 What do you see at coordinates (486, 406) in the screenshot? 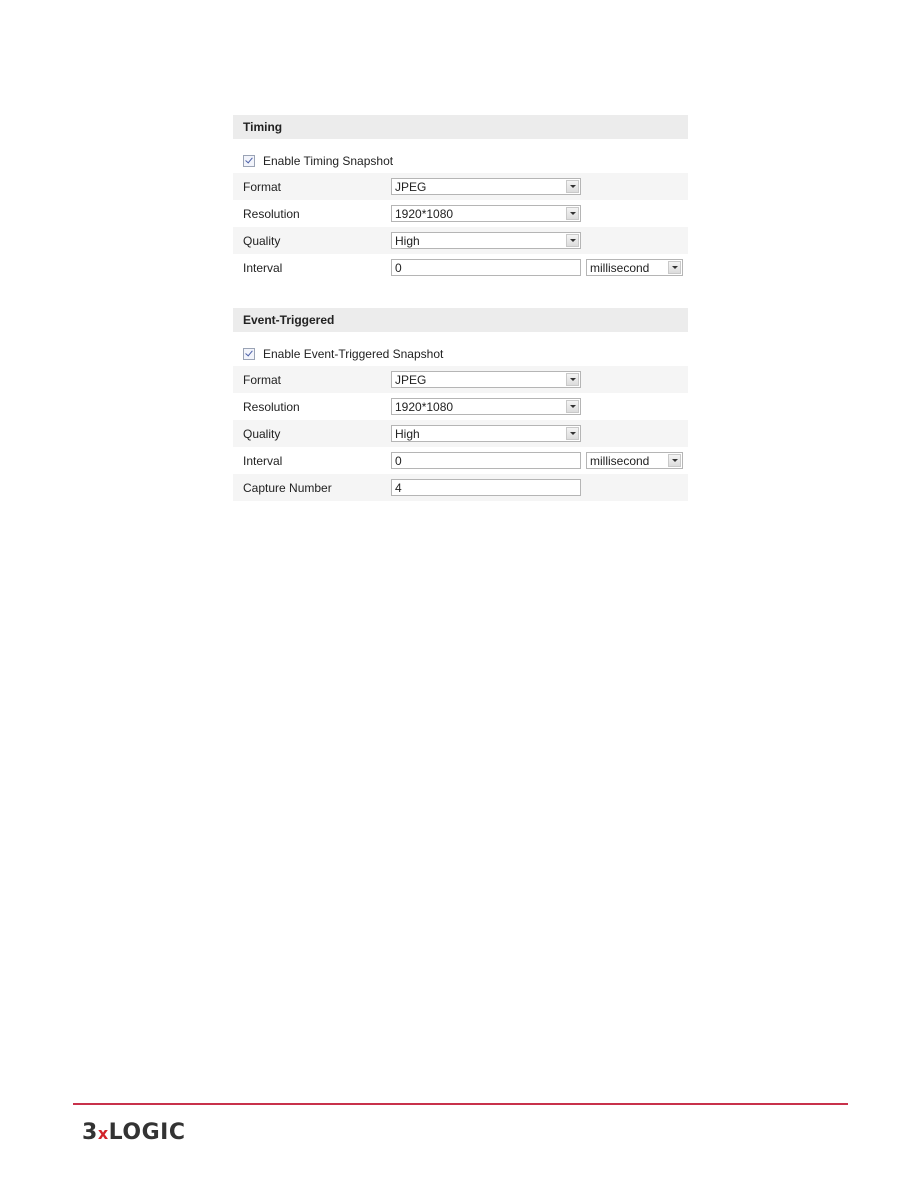
I see `event-resolution-select: 1920*1080` at bounding box center [486, 406].